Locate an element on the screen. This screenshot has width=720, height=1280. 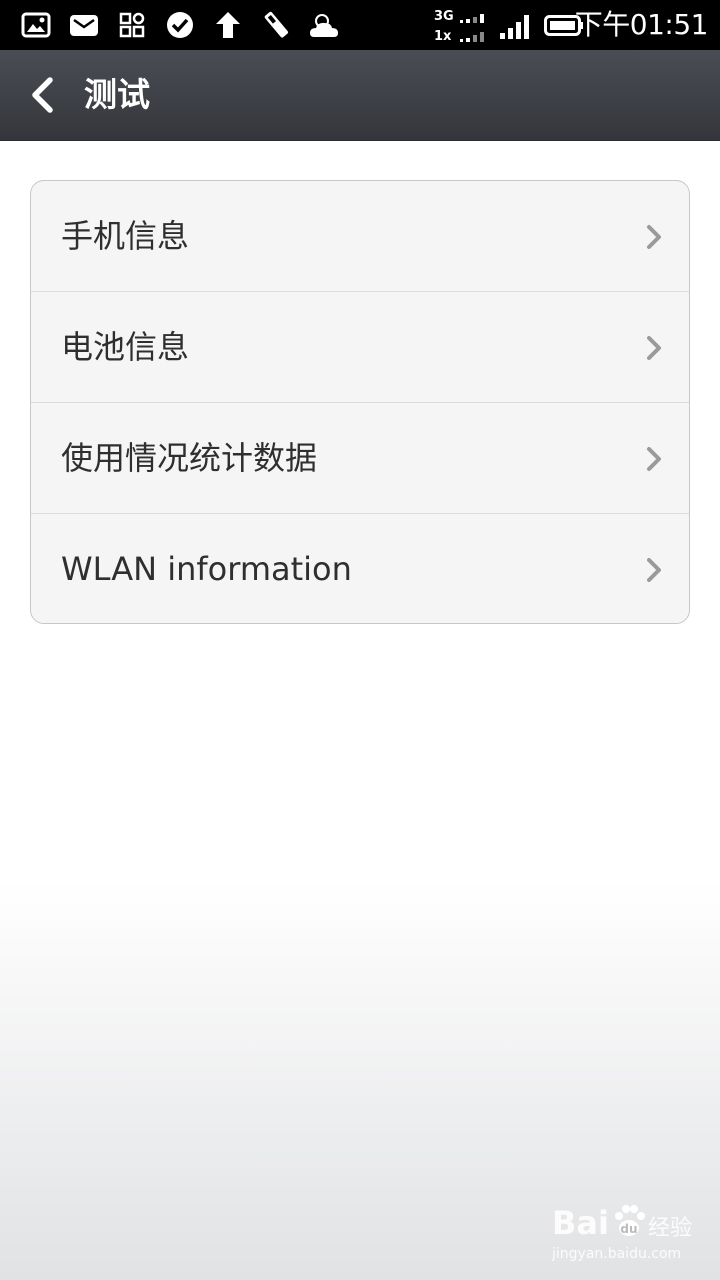
upload-arrow-icon is located at coordinates (228, 25).